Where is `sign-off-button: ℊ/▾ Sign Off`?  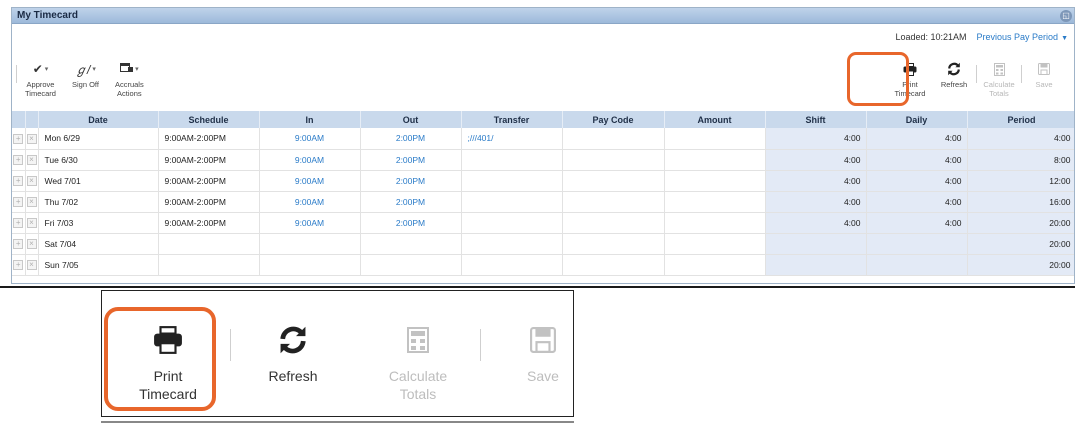
sign-off-button: ℊ/▾ Sign Off is located at coordinates (85, 76).